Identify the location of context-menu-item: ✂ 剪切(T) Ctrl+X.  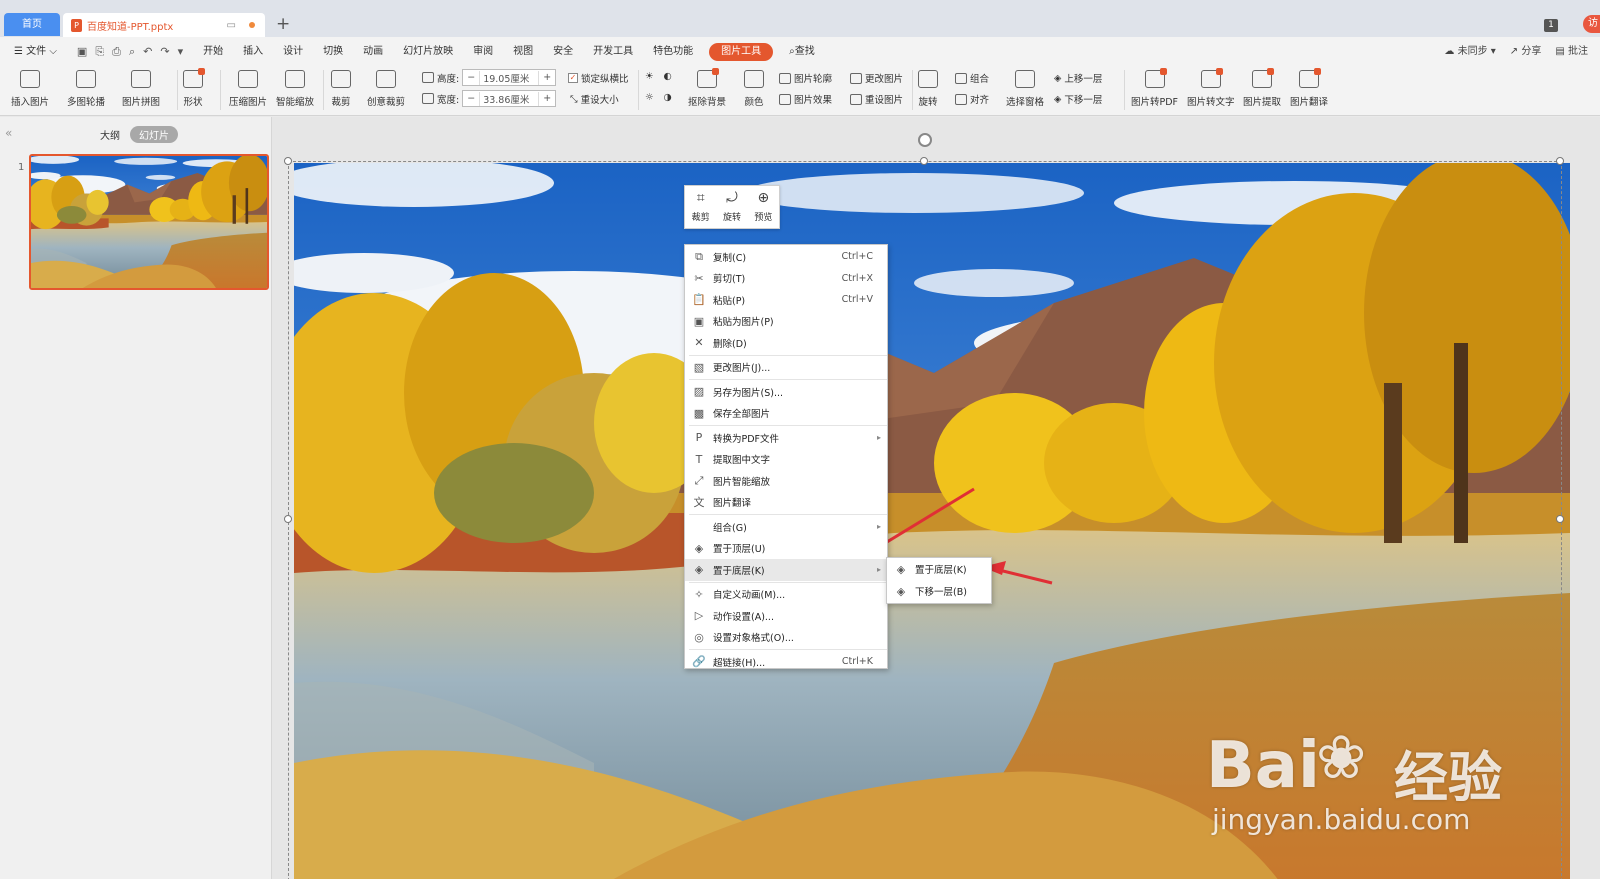
(786, 279).